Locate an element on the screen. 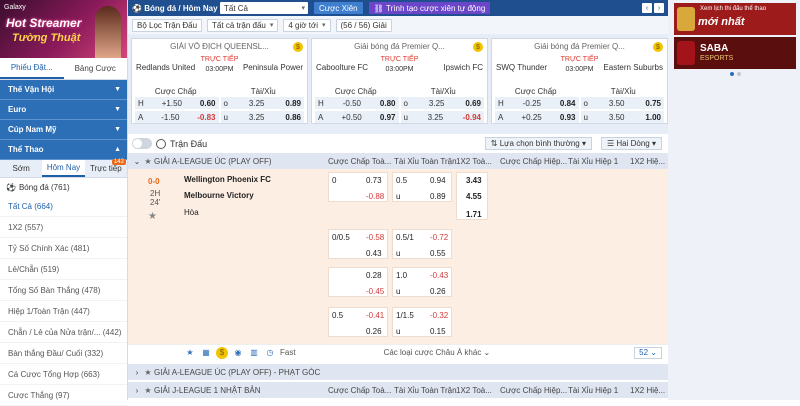 The height and width of the screenshot is (406, 800). stats-icon: ▥ is located at coordinates (254, 353).